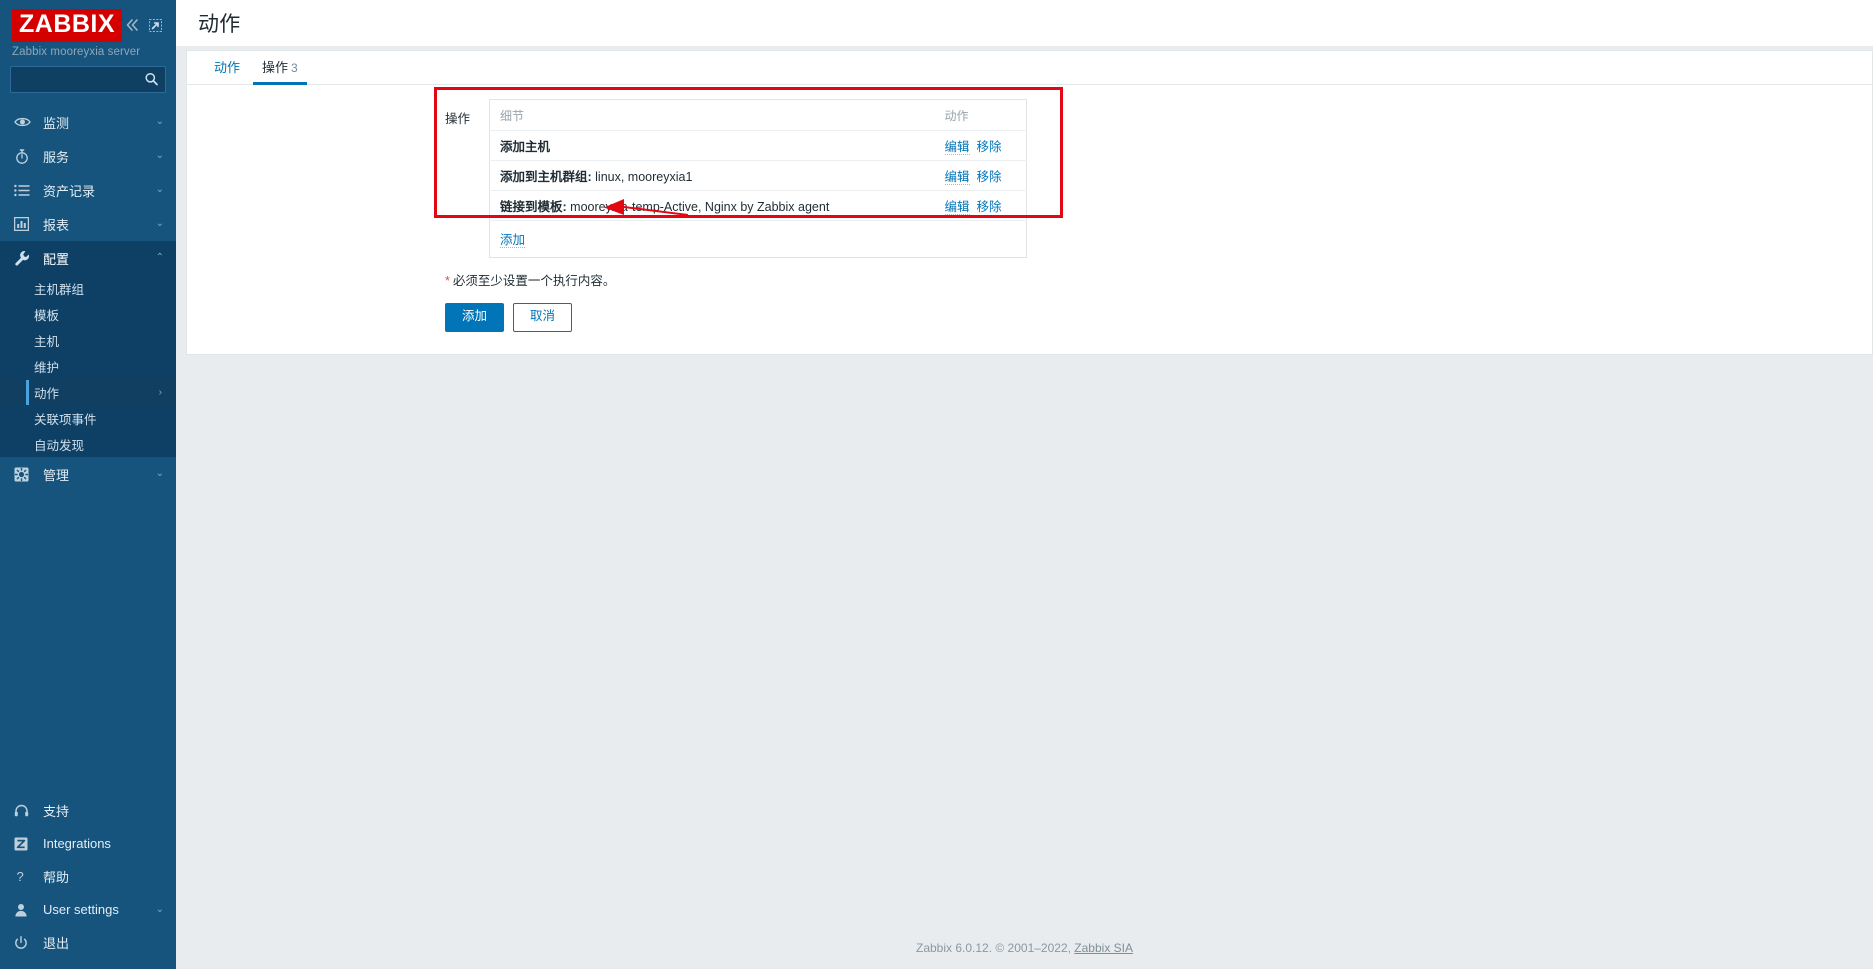 This screenshot has width=1873, height=969. I want to click on tab-bar: 动作 操作 3, so click(1029, 68).